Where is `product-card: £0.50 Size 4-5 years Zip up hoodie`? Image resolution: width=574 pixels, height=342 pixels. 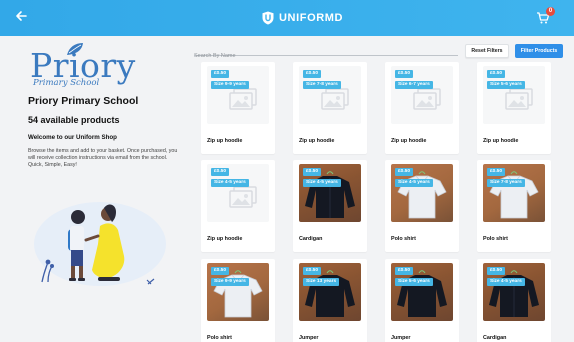
product-card: £0.50 Size 4-5 years Zip up hoodie is located at coordinates (238, 206).